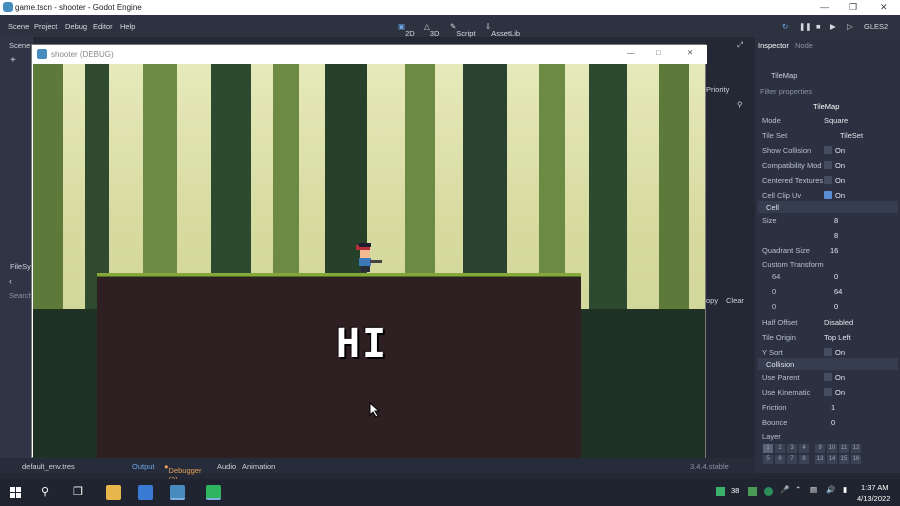 The image size is (900, 506). What do you see at coordinates (818, 26) in the screenshot?
I see `stop-icon: ■` at bounding box center [818, 26].